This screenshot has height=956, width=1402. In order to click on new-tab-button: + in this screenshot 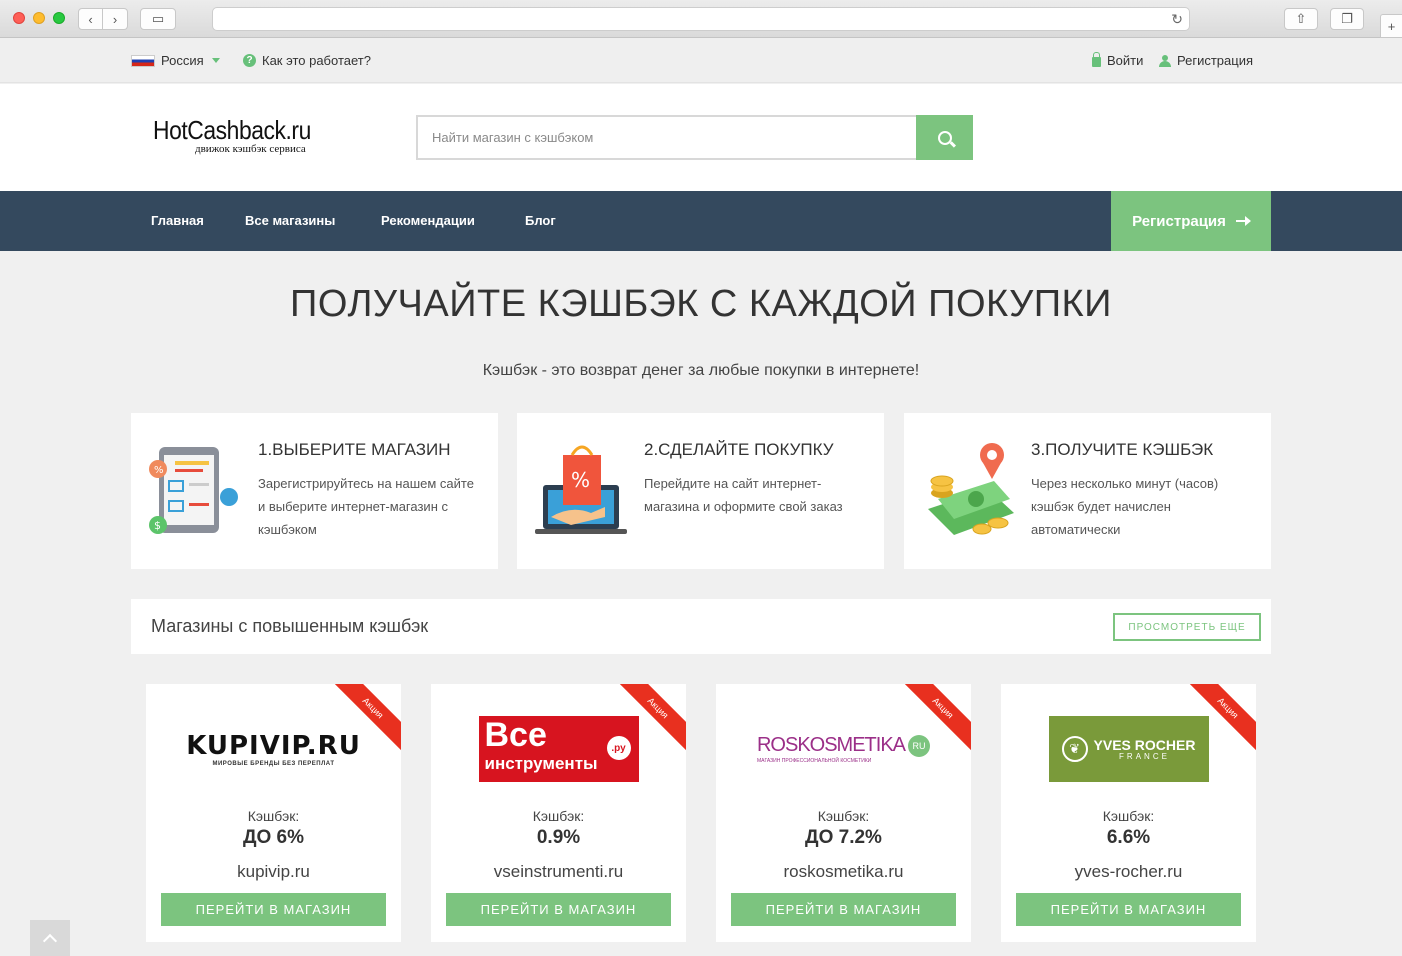, I will do `click(1391, 26)`.